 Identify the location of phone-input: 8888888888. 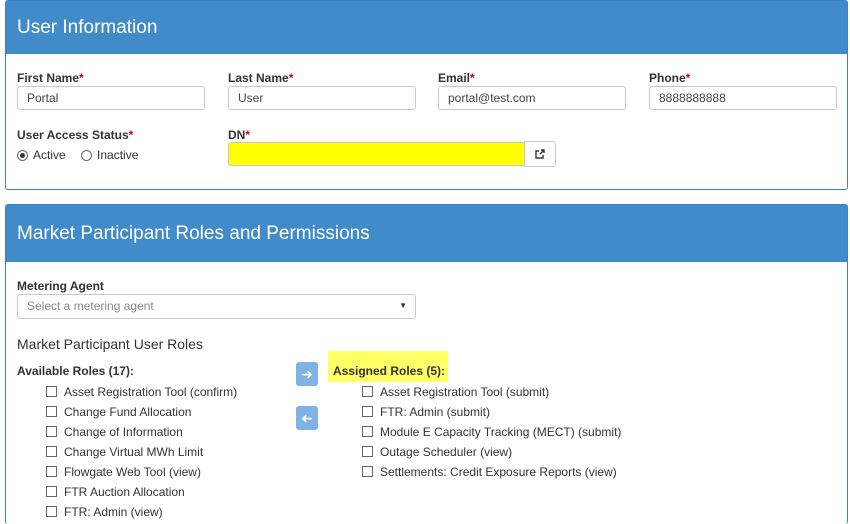
(743, 98).